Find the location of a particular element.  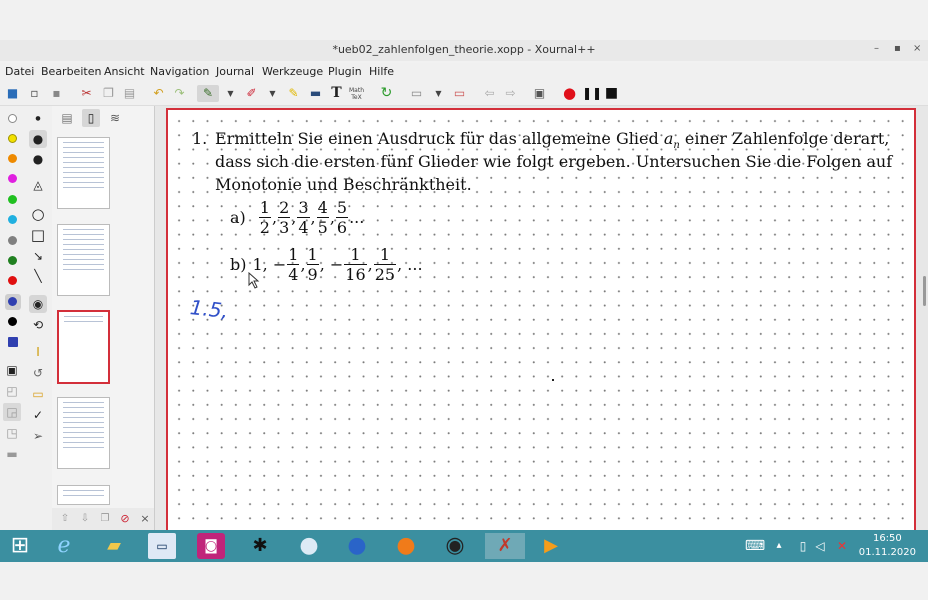

menu-hilfe: Hilfe is located at coordinates (381, 71).